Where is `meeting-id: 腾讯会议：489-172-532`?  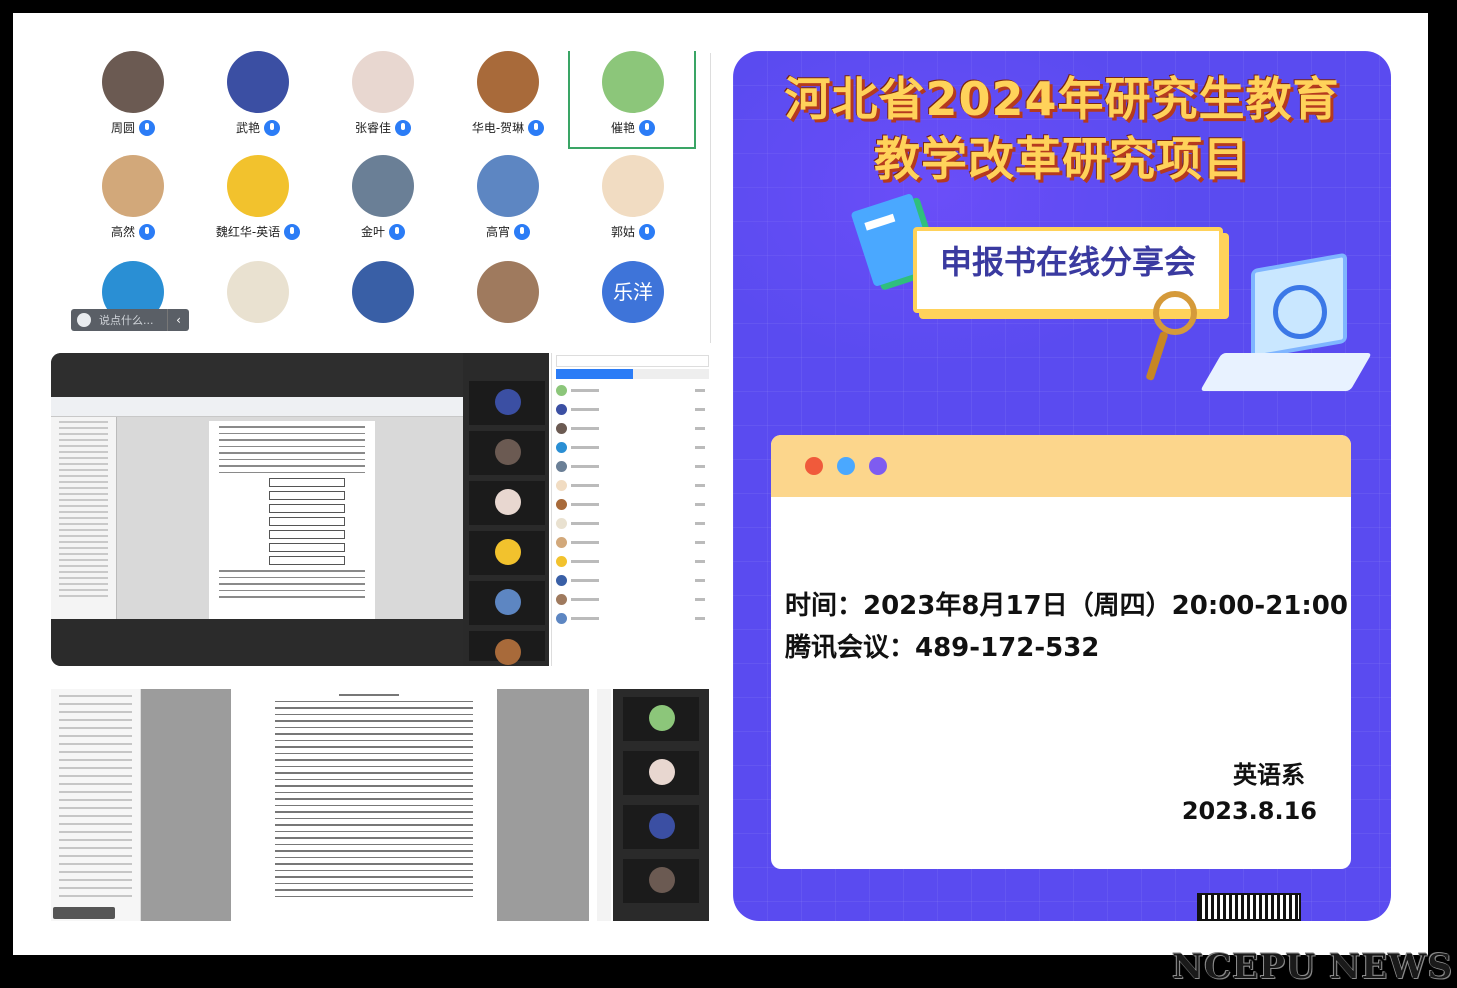
meeting-id: 腾讯会议：489-172-532 is located at coordinates (942, 648).